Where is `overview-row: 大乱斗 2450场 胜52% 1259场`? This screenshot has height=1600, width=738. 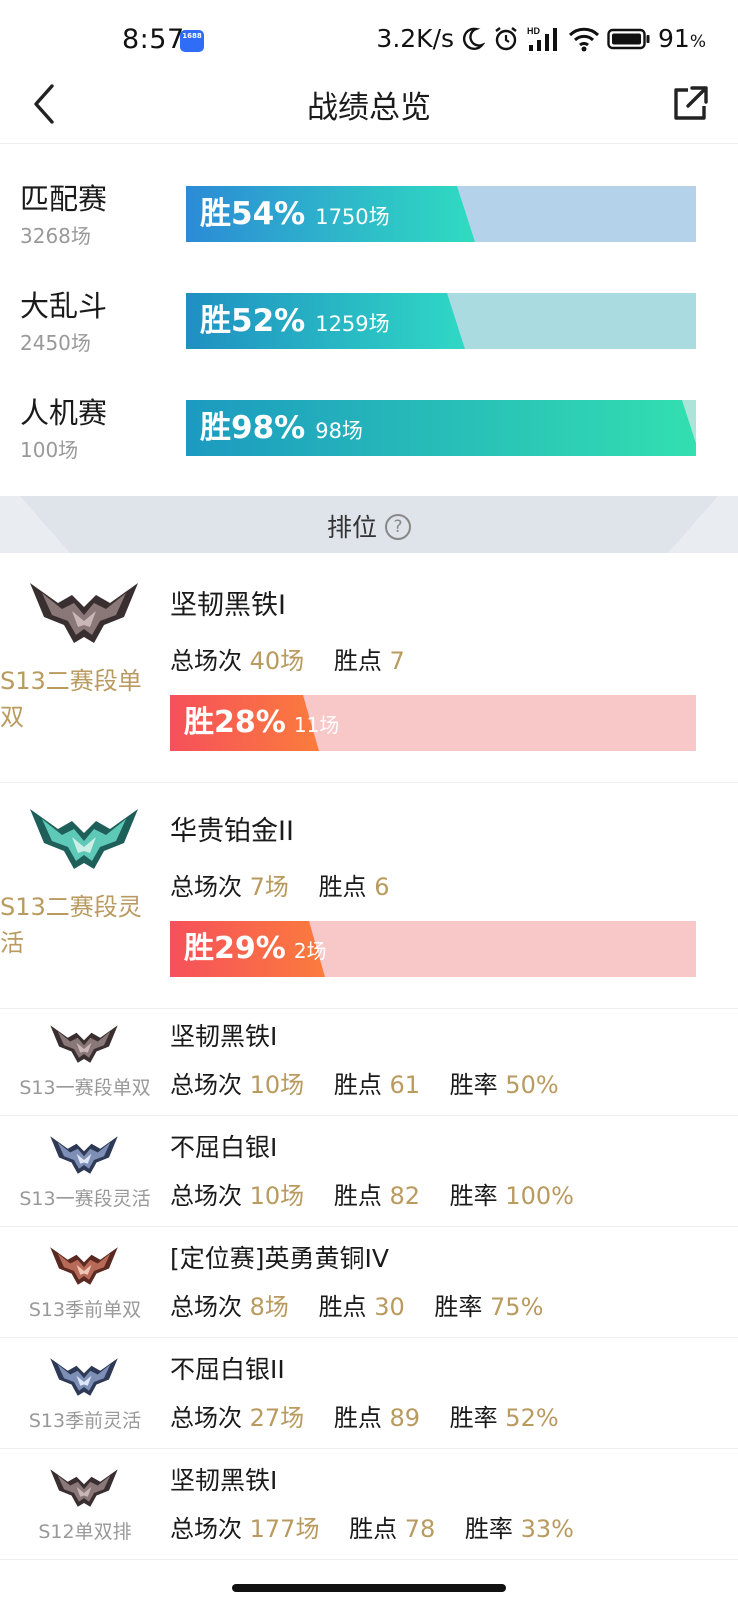
overview-row: 大乱斗 2450场 胜52% 1259场 is located at coordinates (369, 333).